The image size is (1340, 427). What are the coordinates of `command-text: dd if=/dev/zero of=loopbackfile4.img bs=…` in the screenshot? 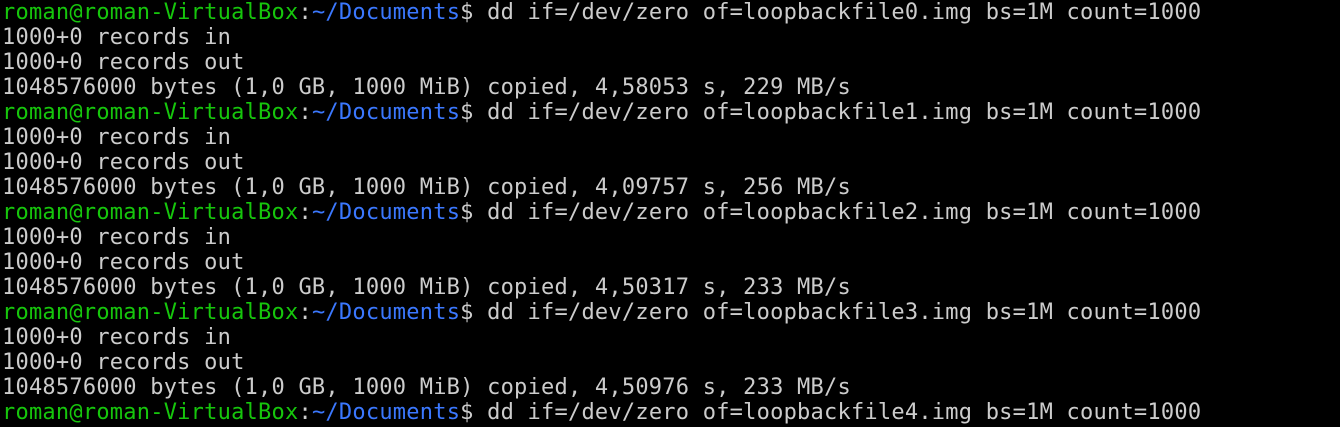 It's located at (844, 412).